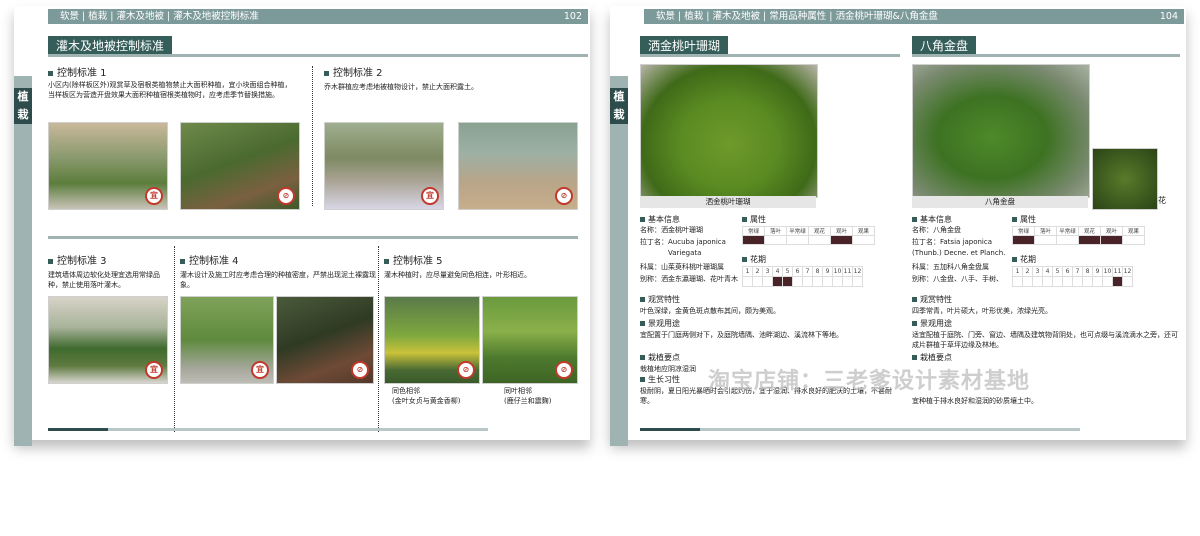 This screenshot has height=536, width=1200. I want to click on plant2-month-table: 1 2 3 4 5 6 7 8 9 10 11 12, so click(1072, 276).